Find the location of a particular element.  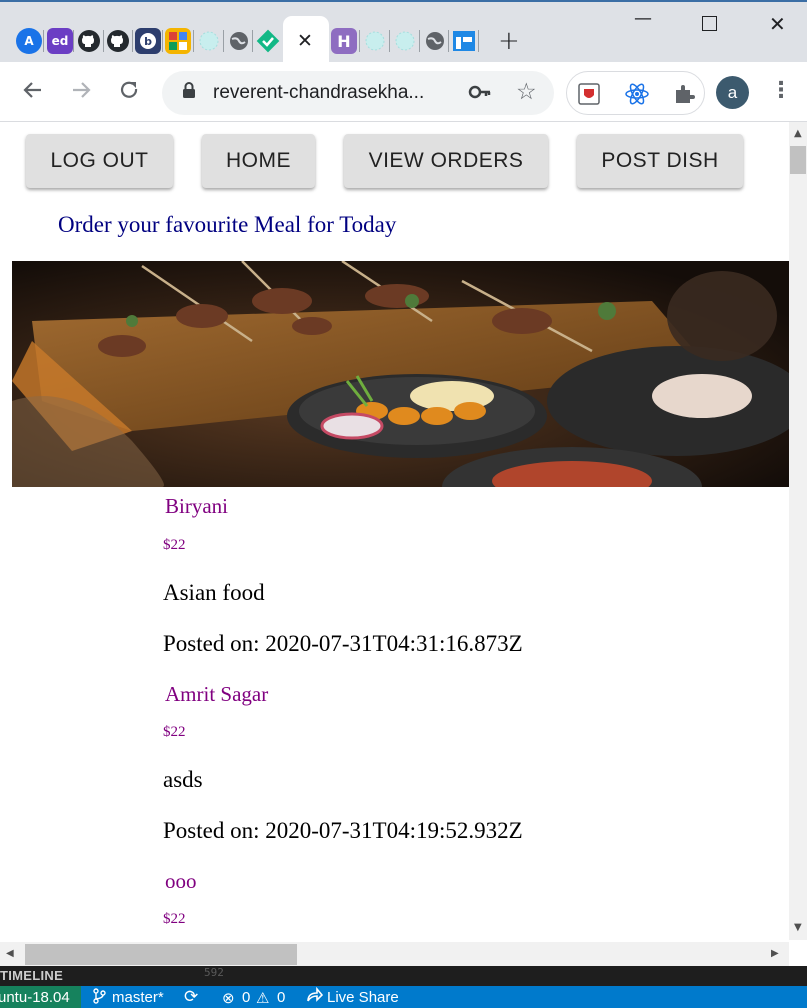

horizontal-scroll-thumb is located at coordinates (161, 954).